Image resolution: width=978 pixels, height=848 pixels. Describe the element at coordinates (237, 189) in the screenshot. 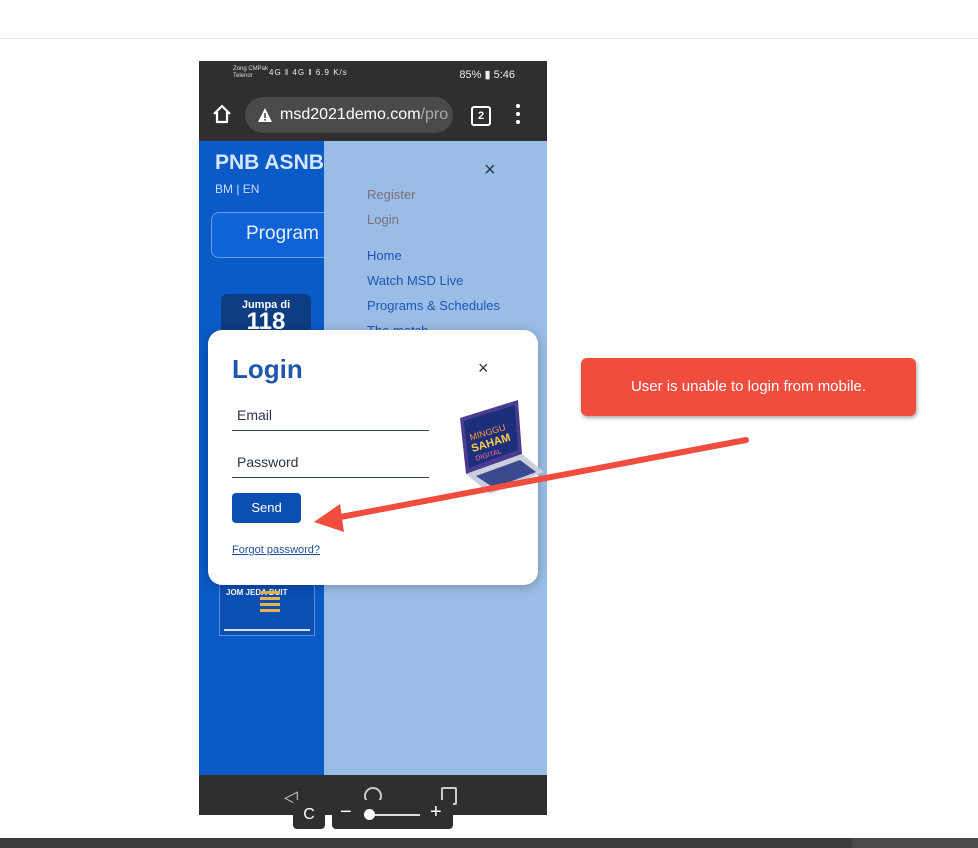

I see `language-switch: BM | EN` at that location.